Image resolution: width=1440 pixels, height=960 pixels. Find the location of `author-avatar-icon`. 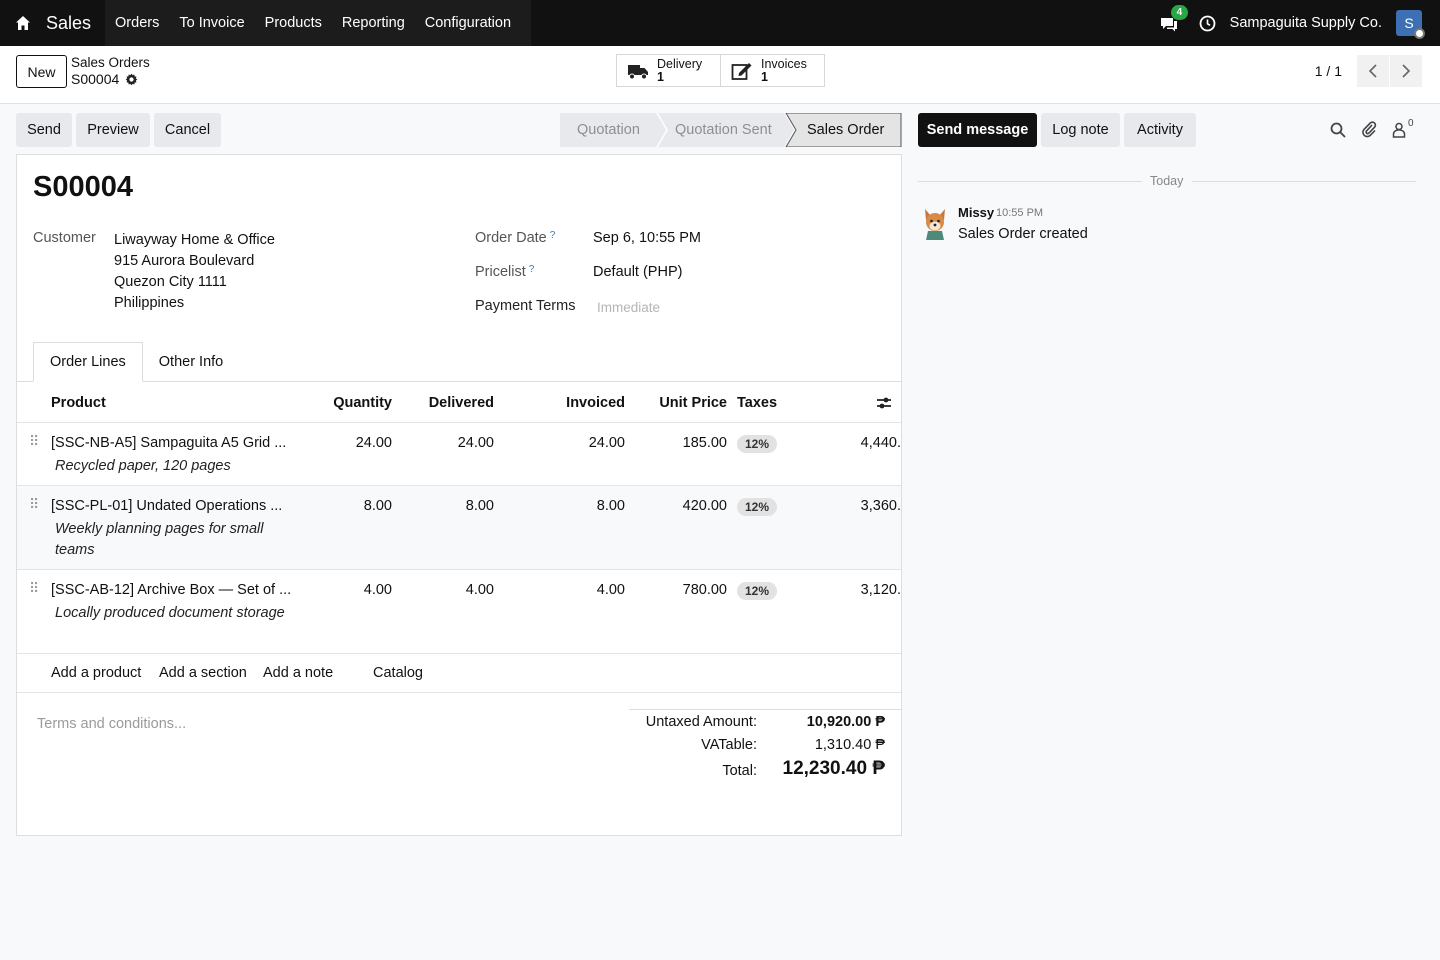

author-avatar-icon is located at coordinates (935, 223).